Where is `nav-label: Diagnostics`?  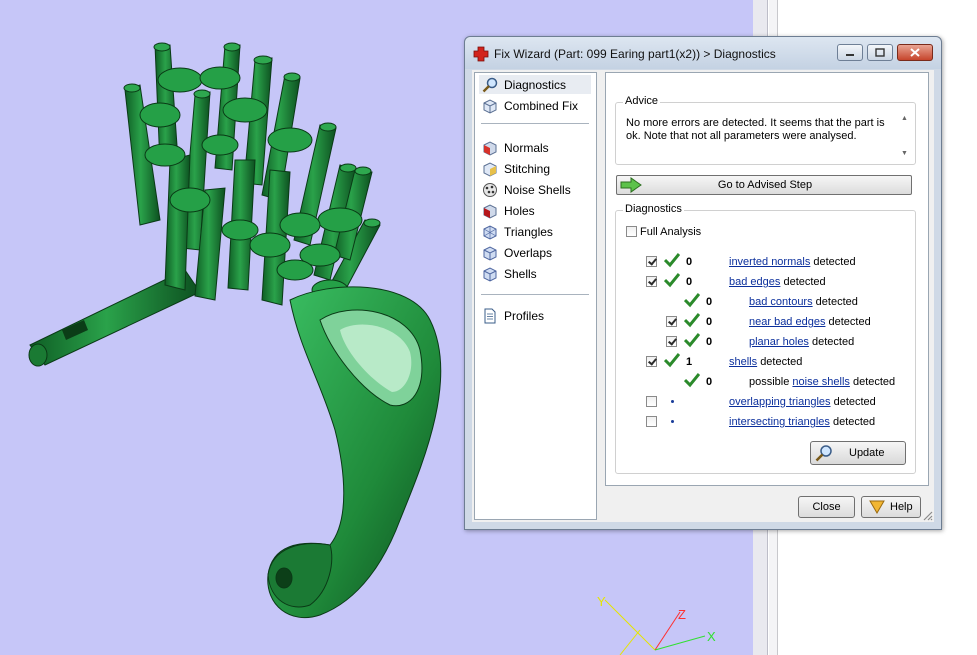
nav-label: Diagnostics is located at coordinates (535, 85).